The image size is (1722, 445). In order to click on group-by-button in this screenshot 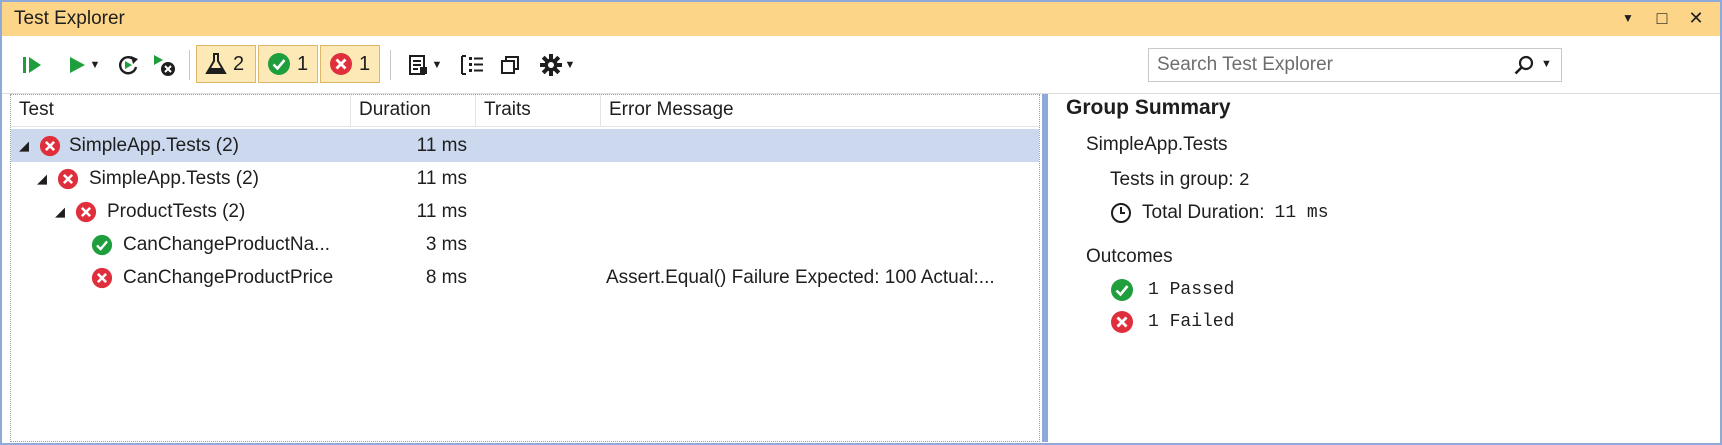, I will do `click(472, 65)`.